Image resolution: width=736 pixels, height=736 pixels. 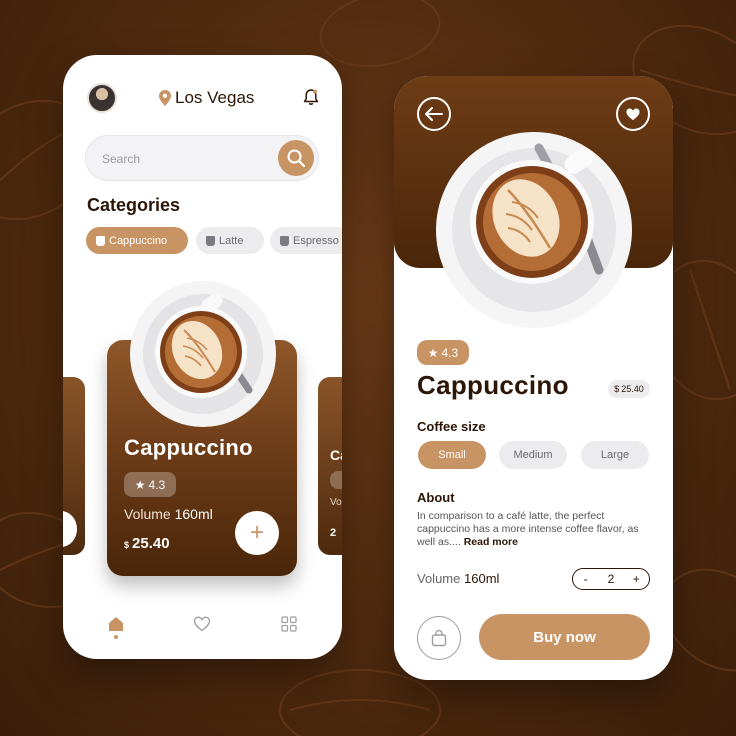 I want to click on favorite-button, so click(x=633, y=114).